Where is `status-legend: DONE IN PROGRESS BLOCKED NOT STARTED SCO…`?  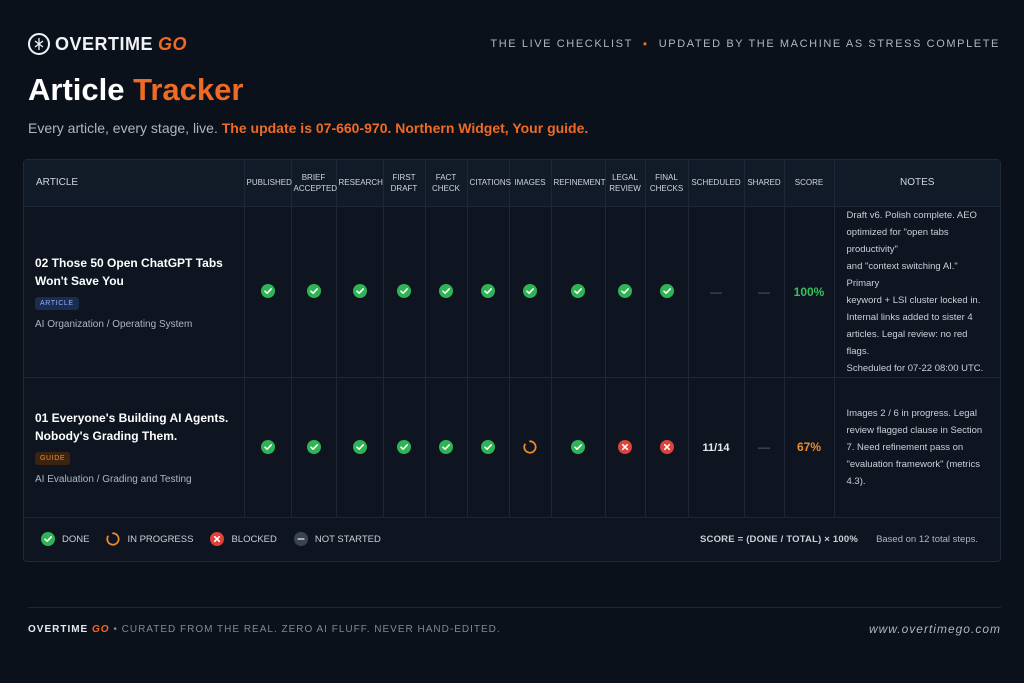
status-legend: DONE IN PROGRESS BLOCKED NOT STARTED SCO… is located at coordinates (512, 539).